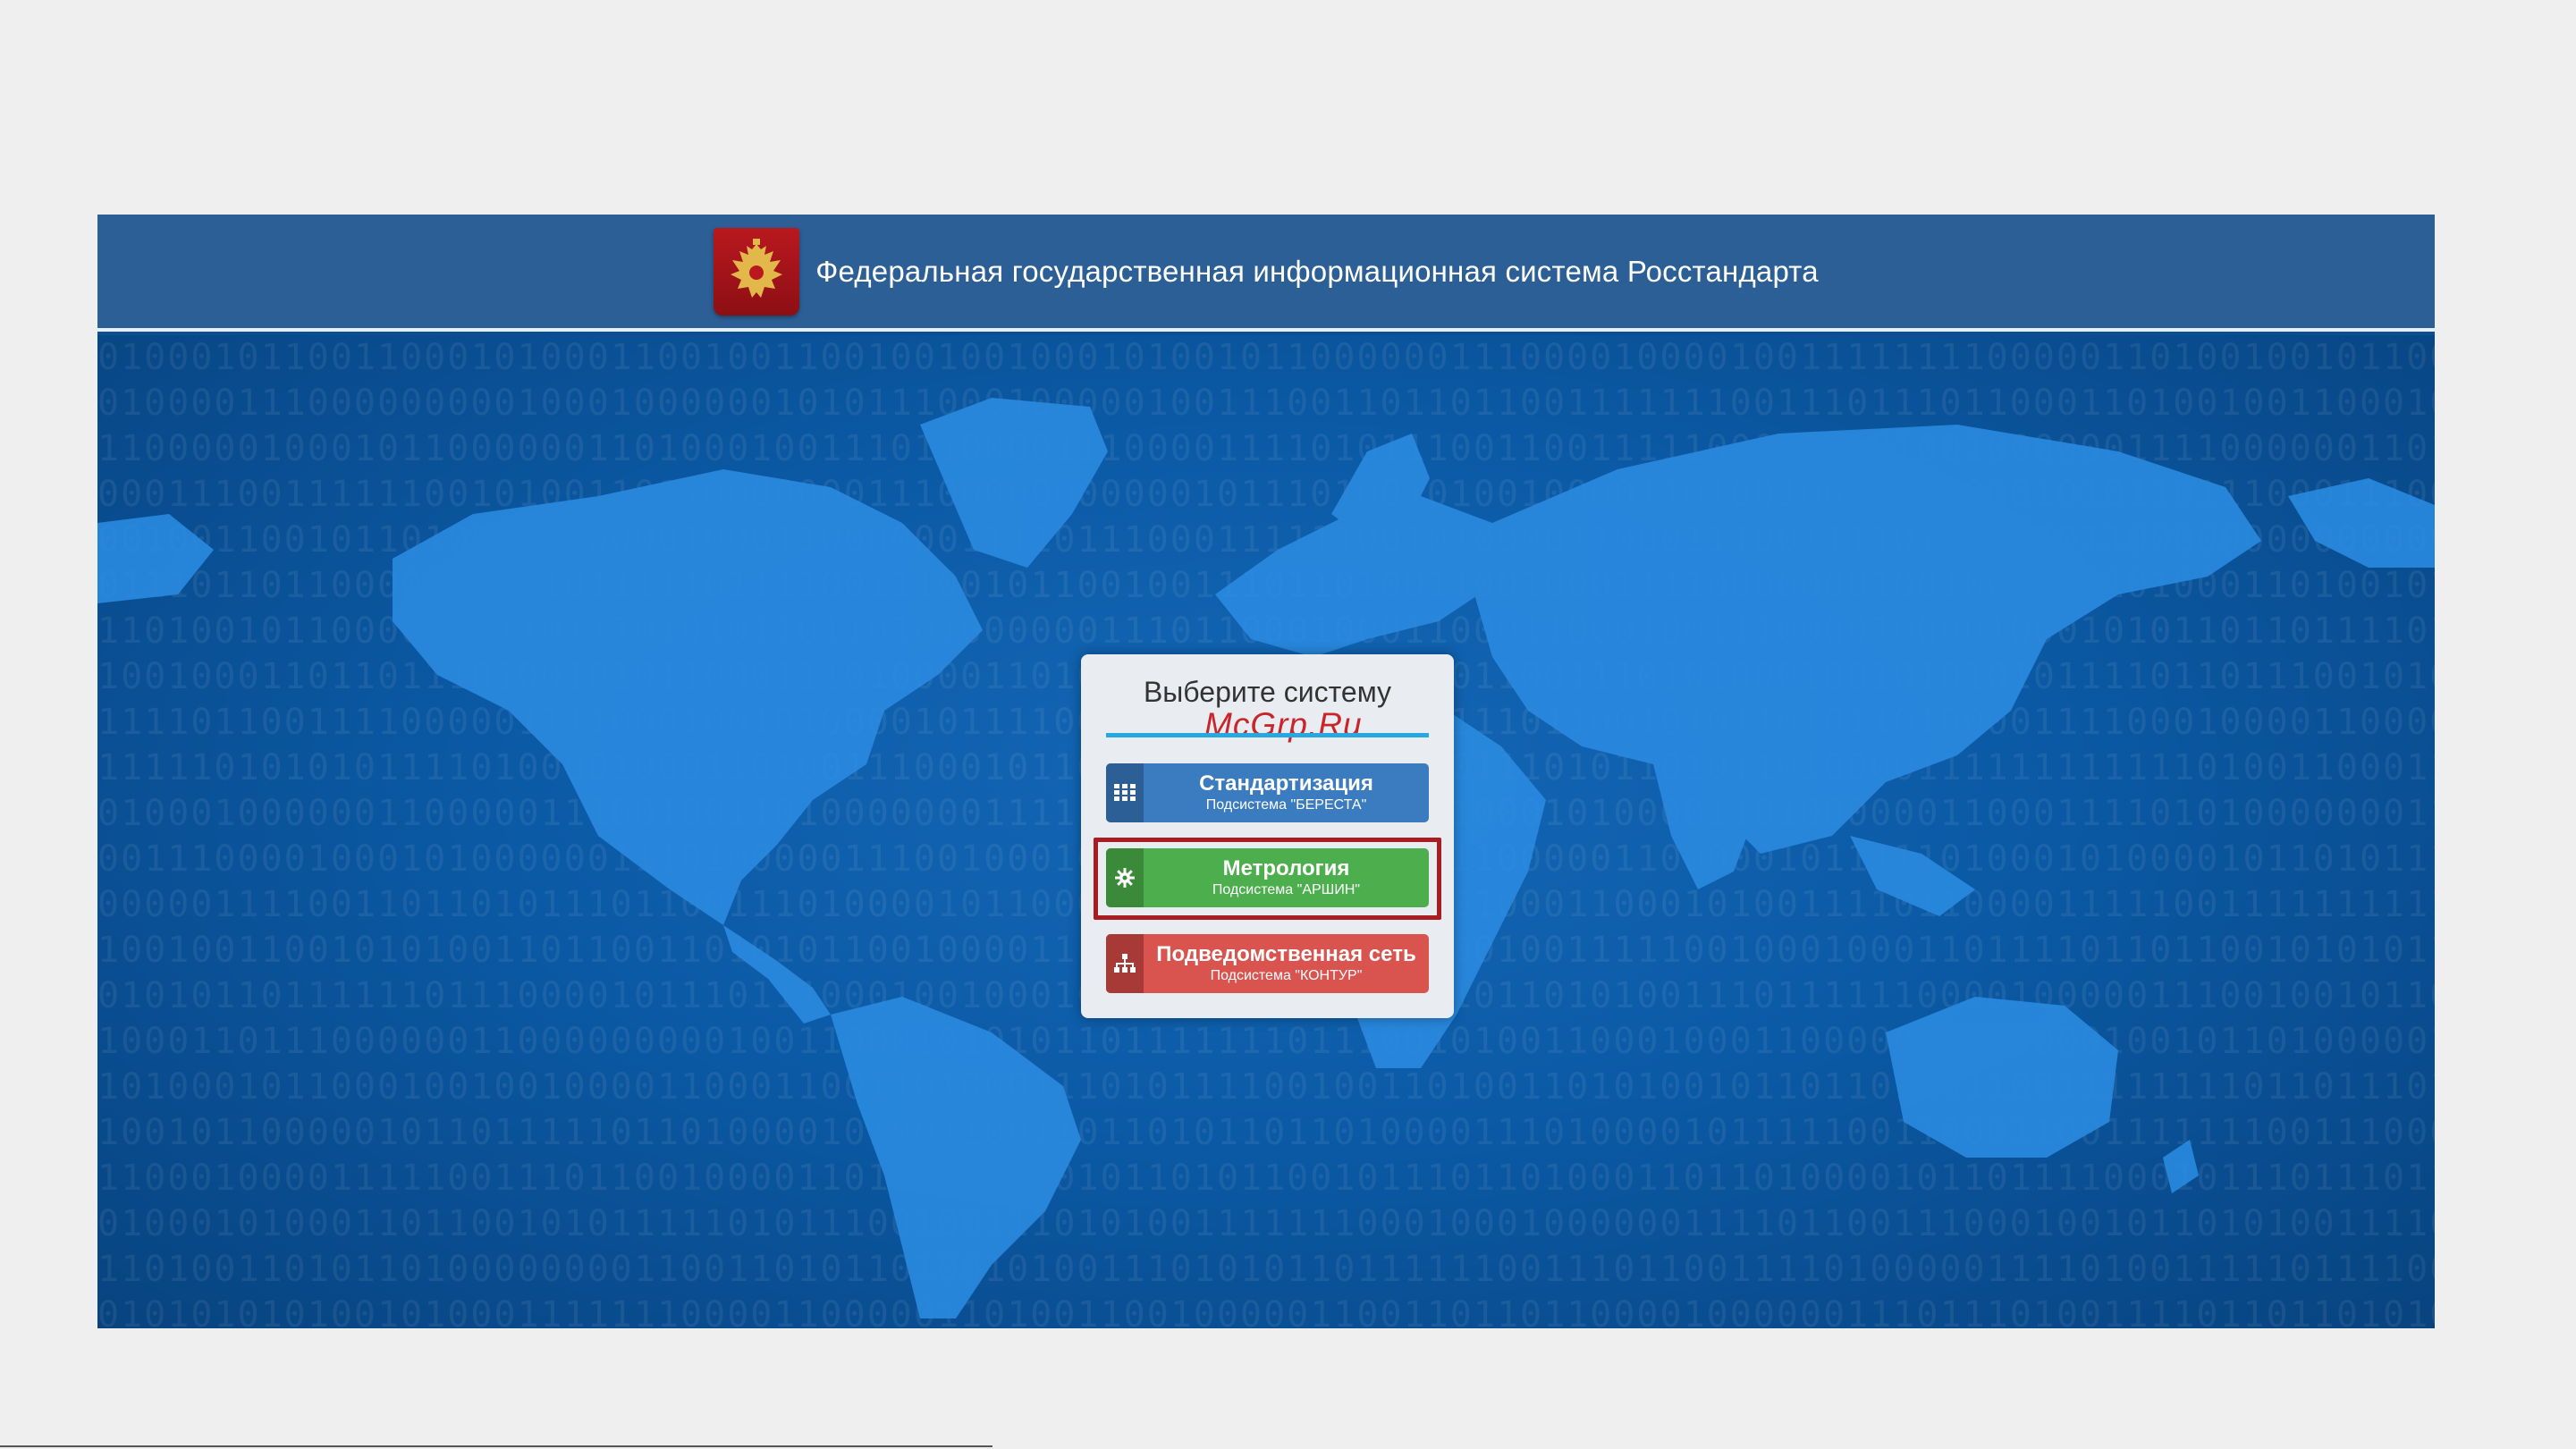 The width and height of the screenshot is (2576, 1449). I want to click on watermark-text: McGrp.Ru, so click(1283, 724).